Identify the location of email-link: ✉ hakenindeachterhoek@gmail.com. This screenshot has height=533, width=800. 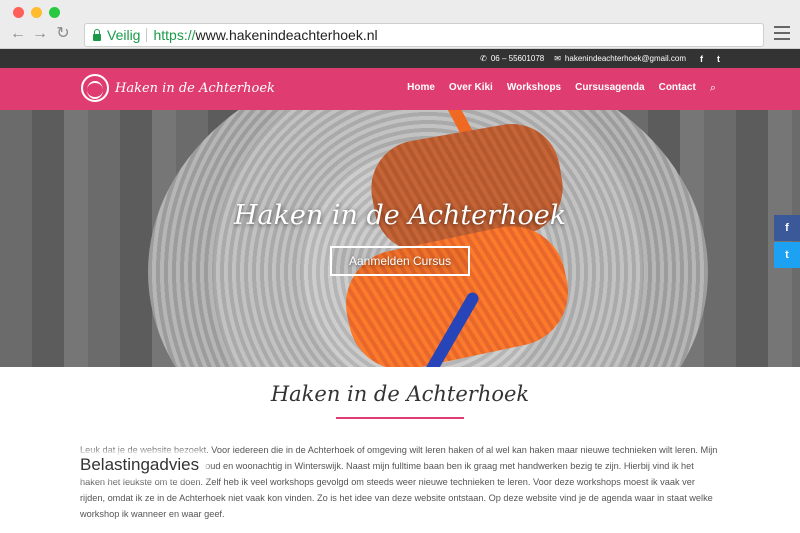
(620, 58).